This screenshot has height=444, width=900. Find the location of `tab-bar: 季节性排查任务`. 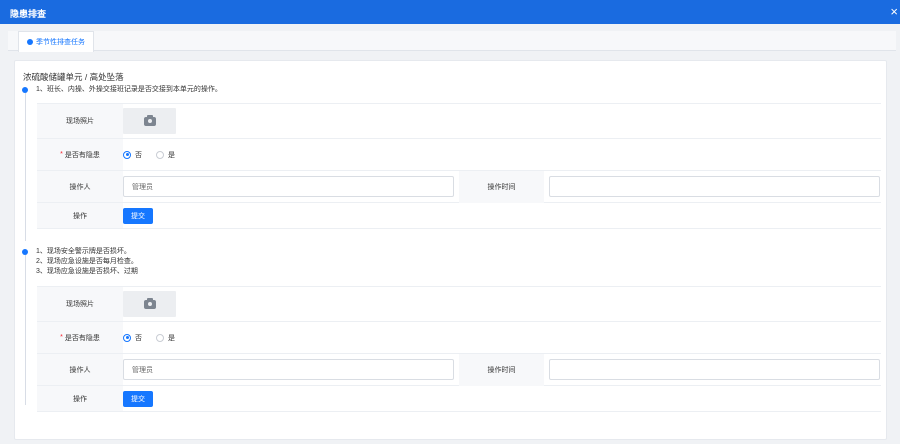

tab-bar: 季节性排查任务 is located at coordinates (452, 41).